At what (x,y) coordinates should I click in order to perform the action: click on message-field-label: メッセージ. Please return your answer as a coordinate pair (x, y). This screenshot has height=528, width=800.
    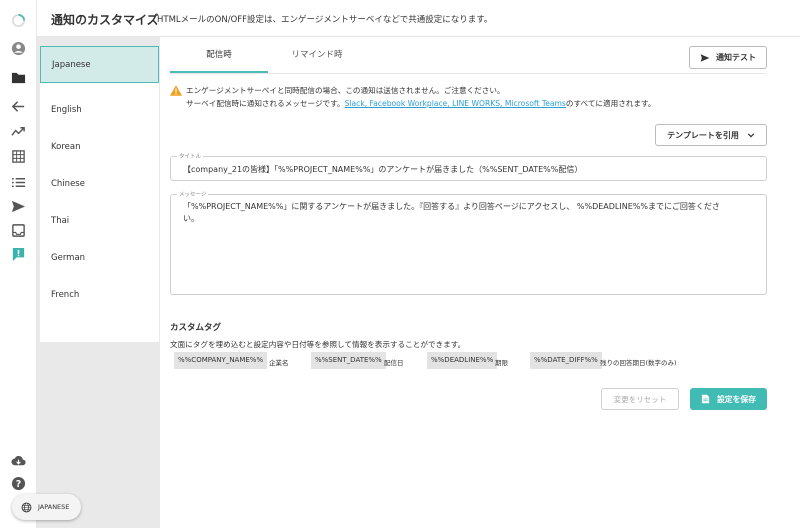
    Looking at the image, I should click on (193, 194).